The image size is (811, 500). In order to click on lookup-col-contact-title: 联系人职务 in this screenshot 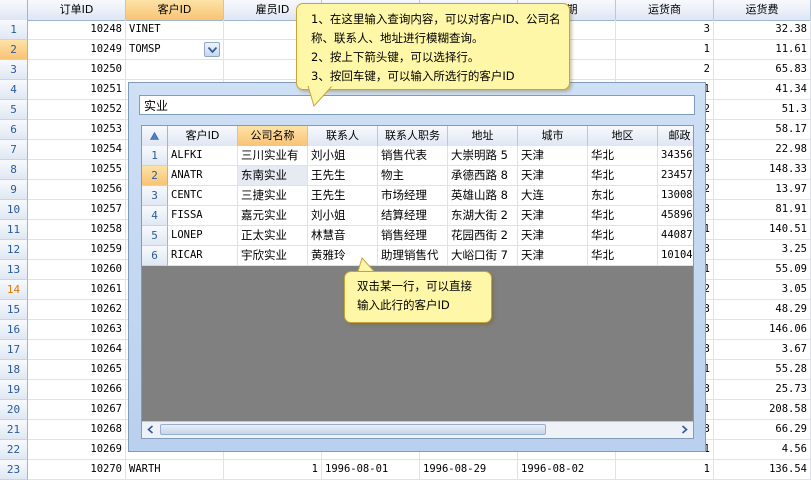, I will do `click(413, 136)`.